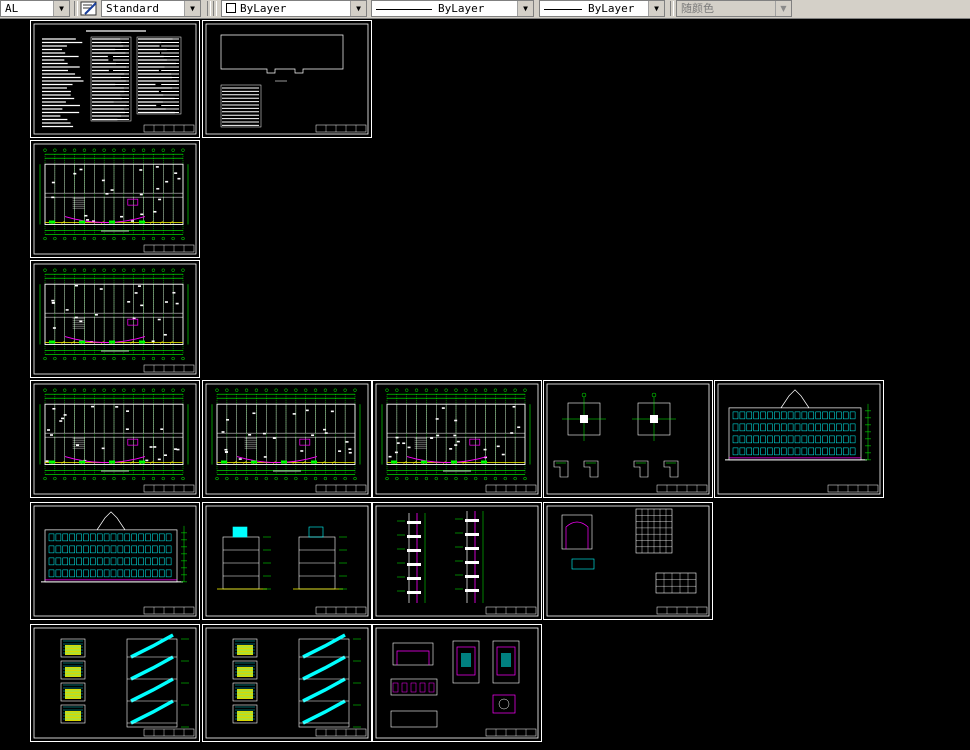  What do you see at coordinates (12, 8) in the screenshot?
I see `layer-combo-value: AL` at bounding box center [12, 8].